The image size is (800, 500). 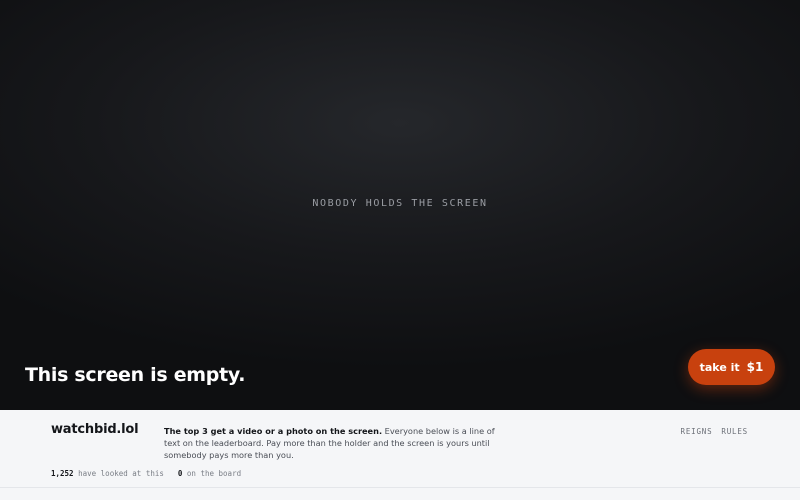 I want to click on board-count: 0, so click(x=180, y=473).